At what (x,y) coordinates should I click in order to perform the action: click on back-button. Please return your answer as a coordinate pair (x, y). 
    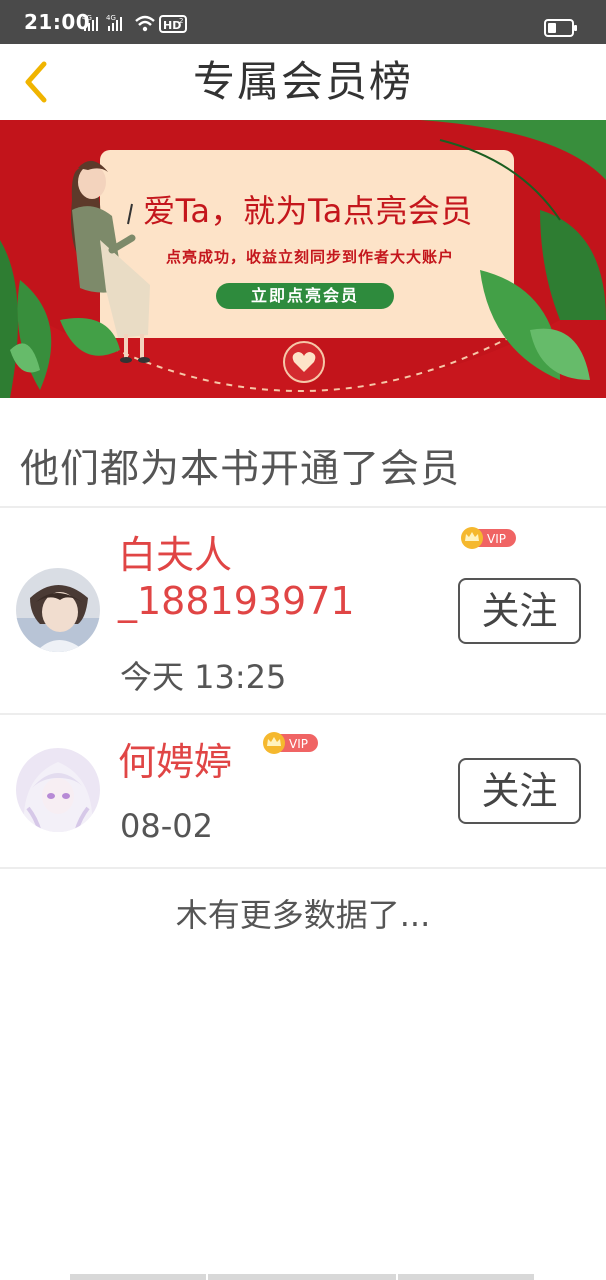
    Looking at the image, I should click on (36, 82).